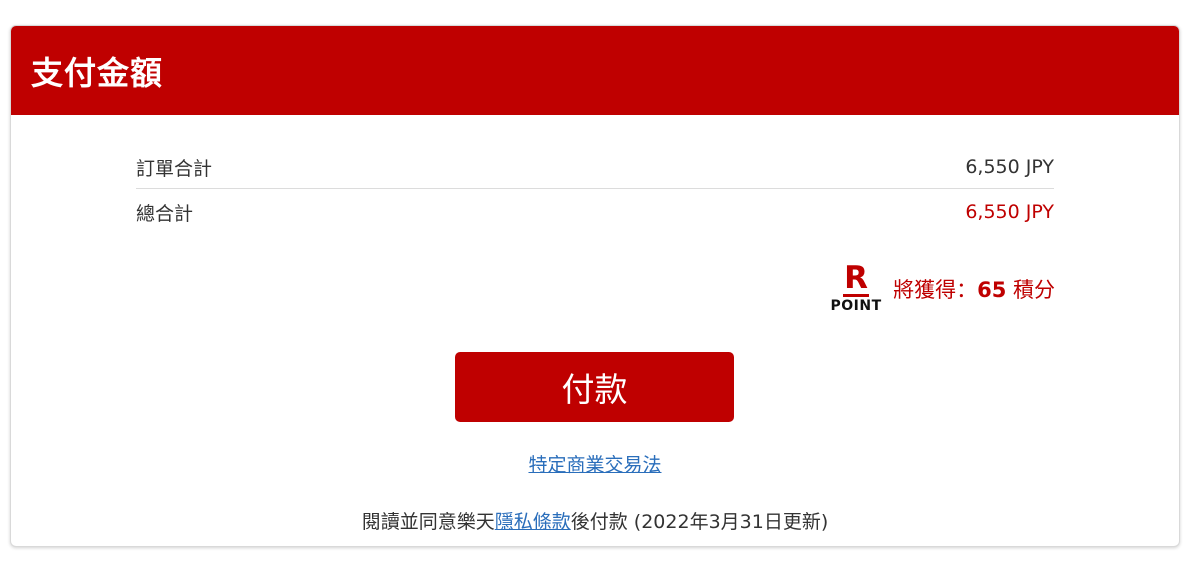 Image resolution: width=1200 pixels, height=569 pixels. I want to click on rakuten-point-logo-icon: R POINT, so click(856, 287).